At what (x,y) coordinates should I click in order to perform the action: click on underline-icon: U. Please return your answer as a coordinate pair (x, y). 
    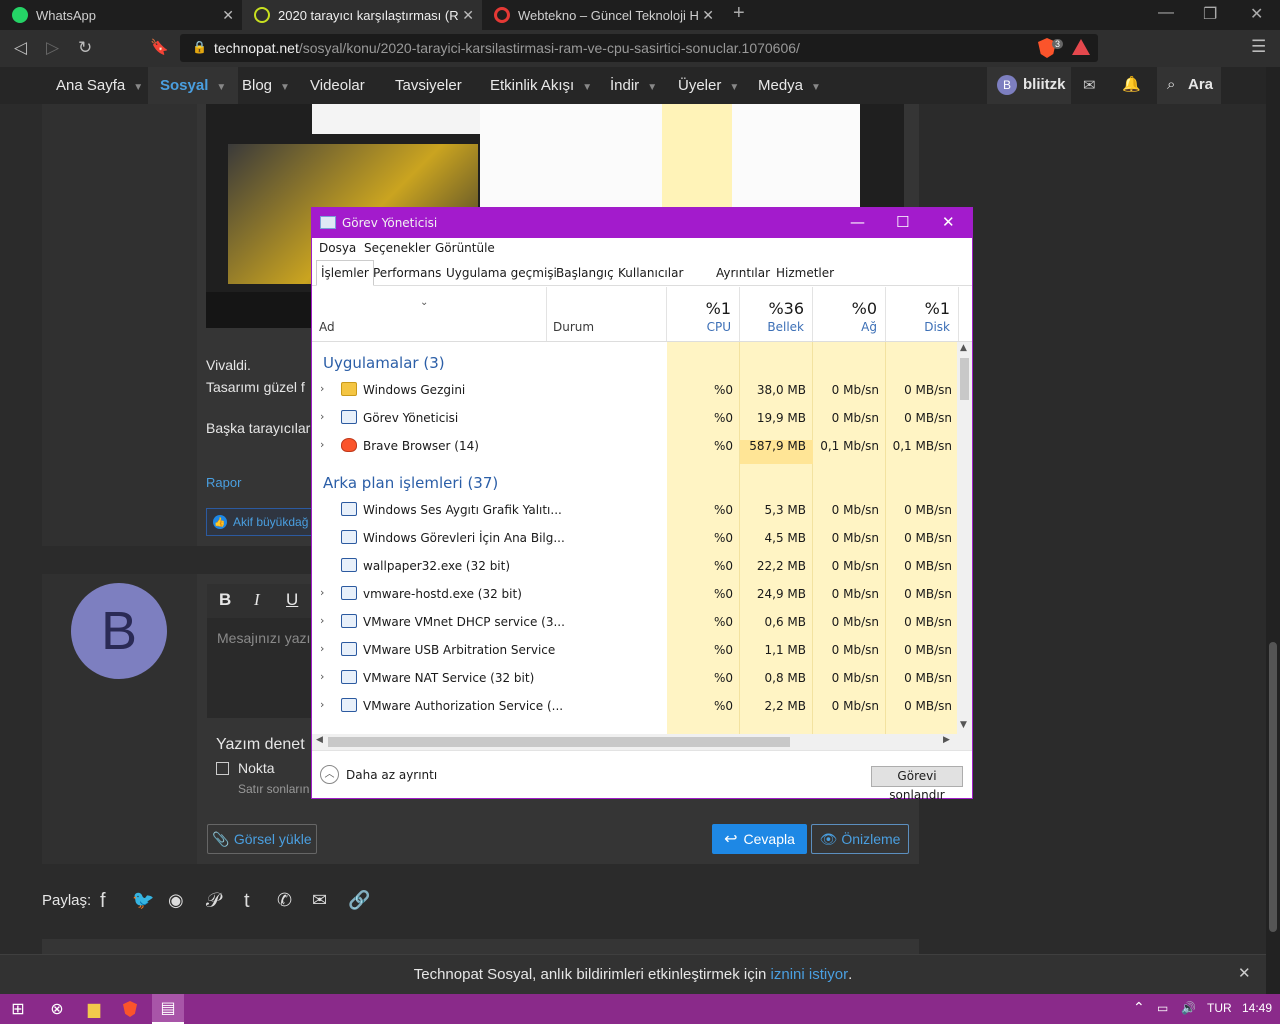
    Looking at the image, I should click on (292, 600).